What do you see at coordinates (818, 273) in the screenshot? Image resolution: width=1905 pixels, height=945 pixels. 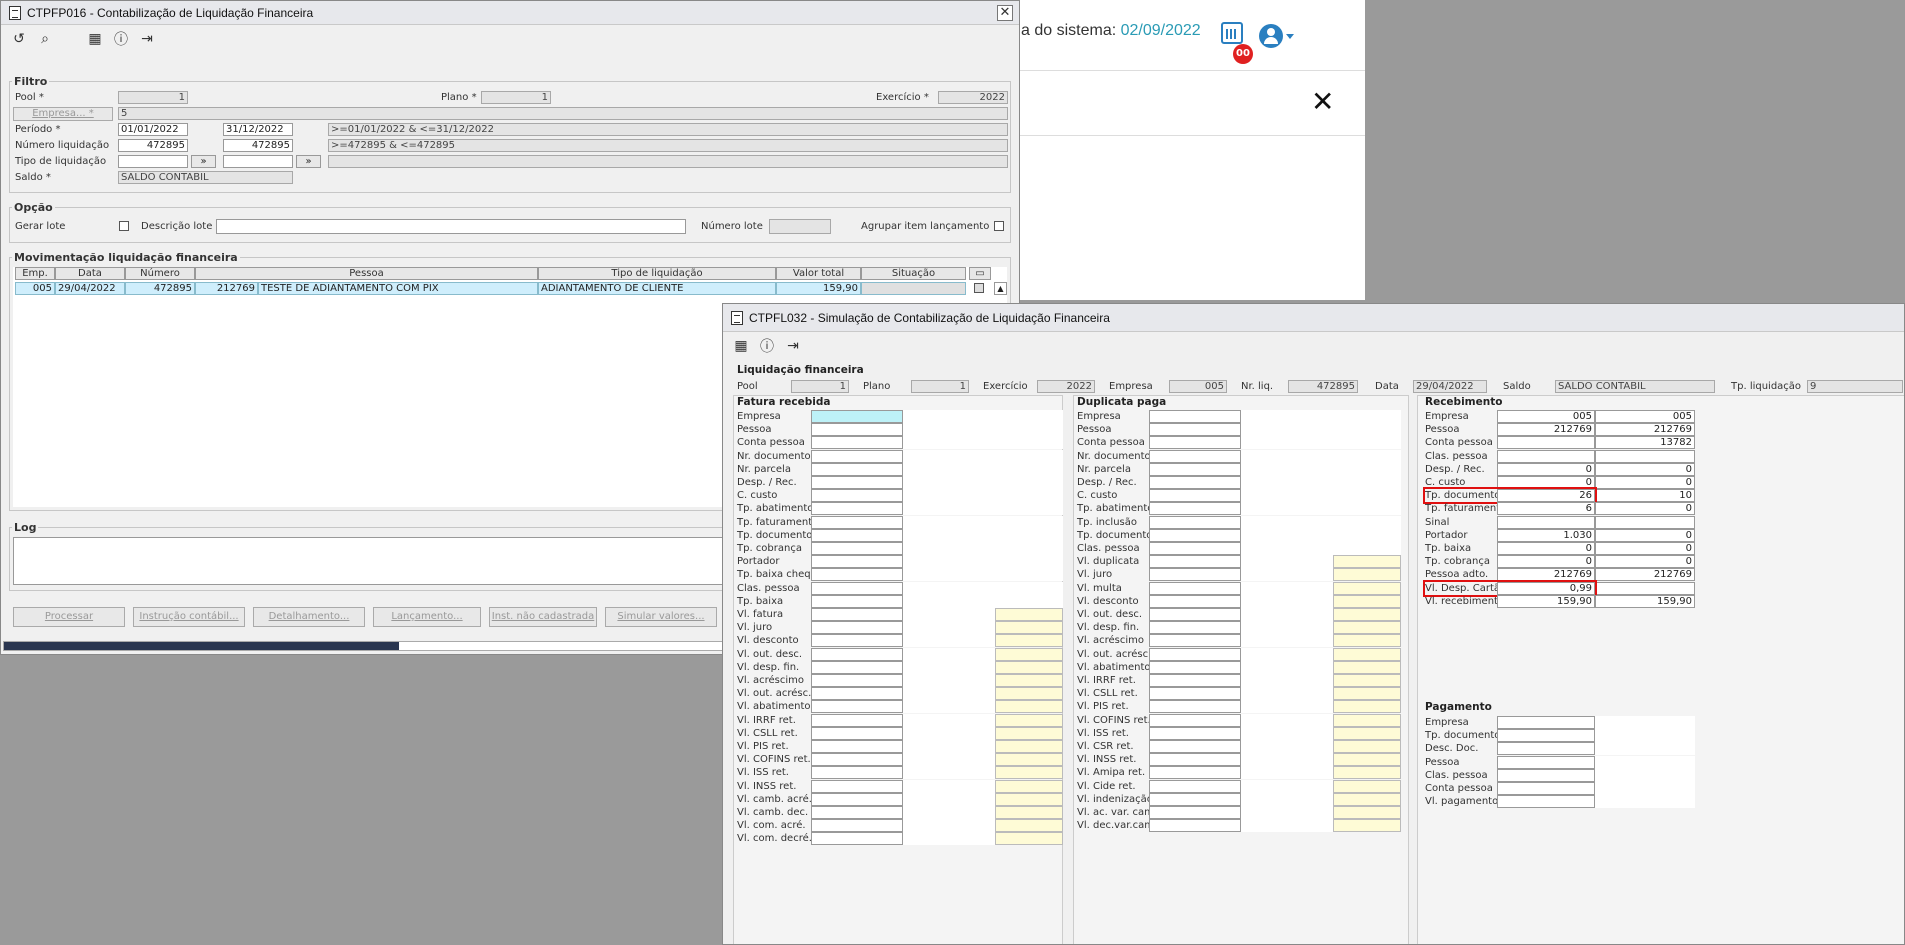 I see `col-valor: Valor total` at bounding box center [818, 273].